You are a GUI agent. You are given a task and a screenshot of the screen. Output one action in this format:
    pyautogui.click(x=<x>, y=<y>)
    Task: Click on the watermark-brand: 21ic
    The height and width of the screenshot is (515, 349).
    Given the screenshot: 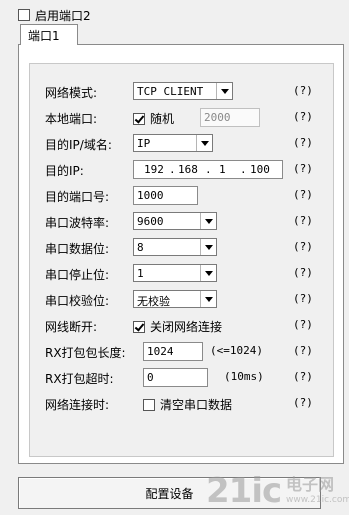 What is the action you would take?
    pyautogui.click(x=244, y=491)
    